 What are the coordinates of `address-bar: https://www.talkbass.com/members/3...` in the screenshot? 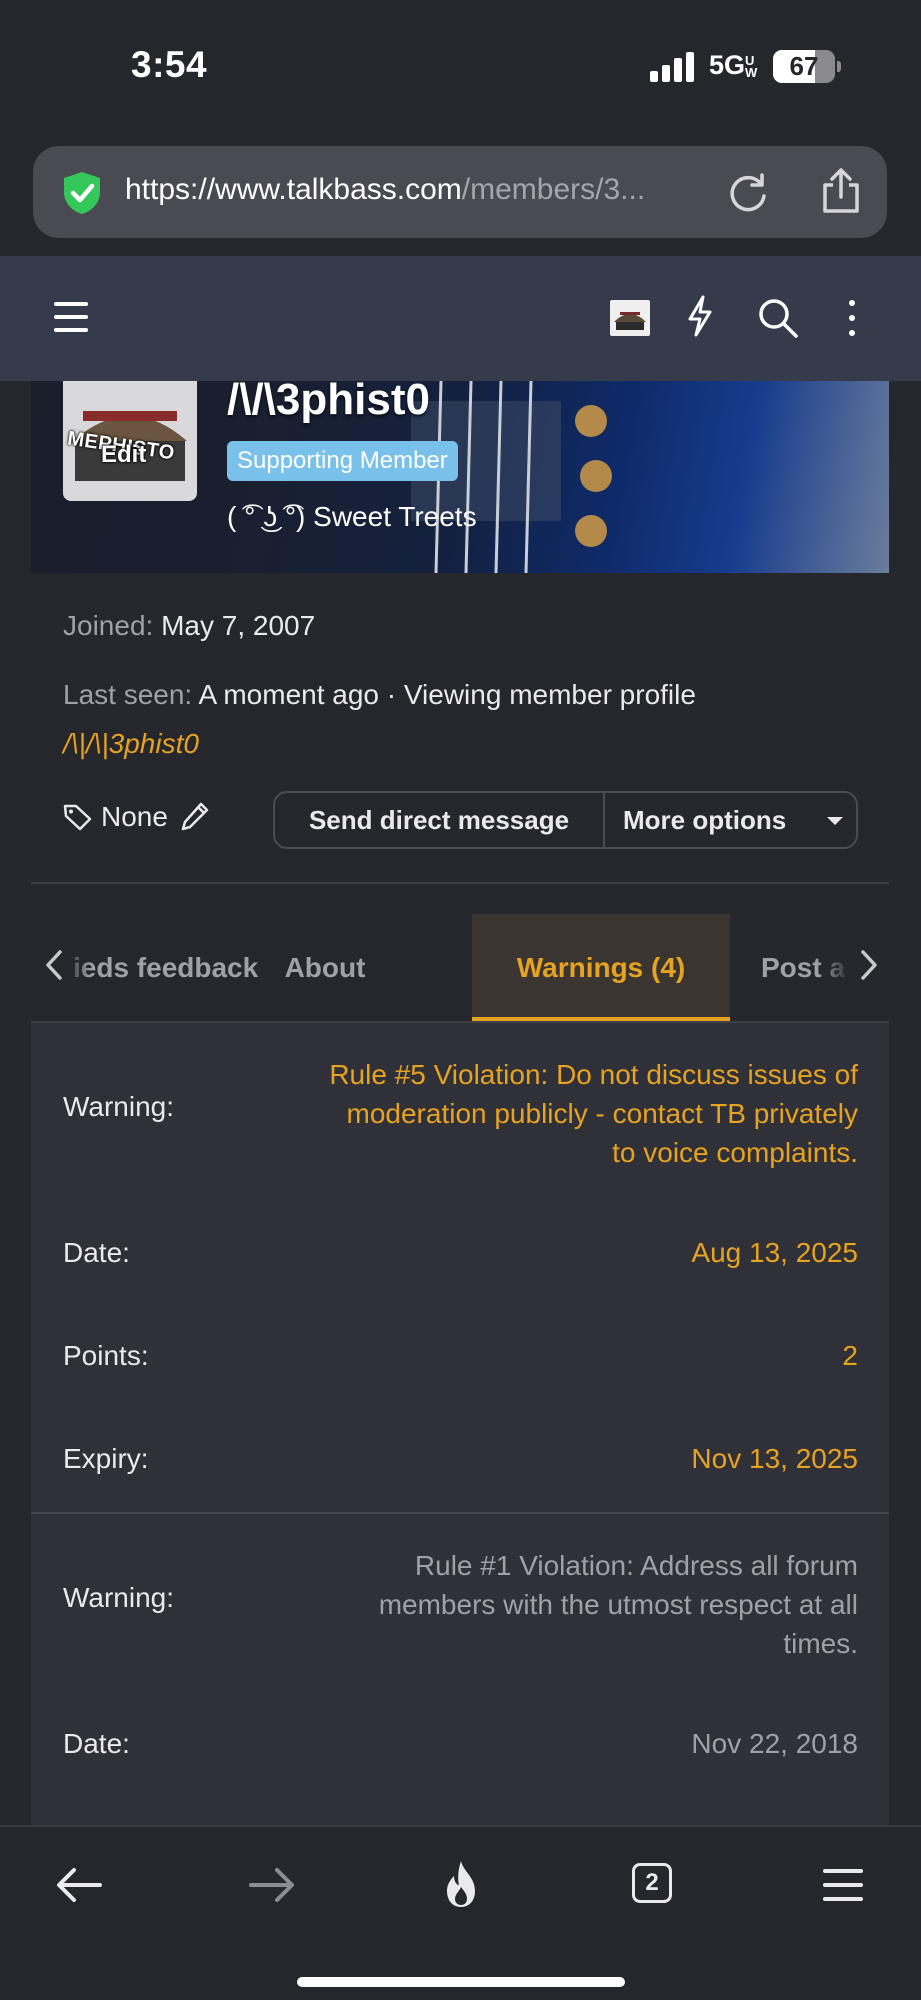 It's located at (460, 192).